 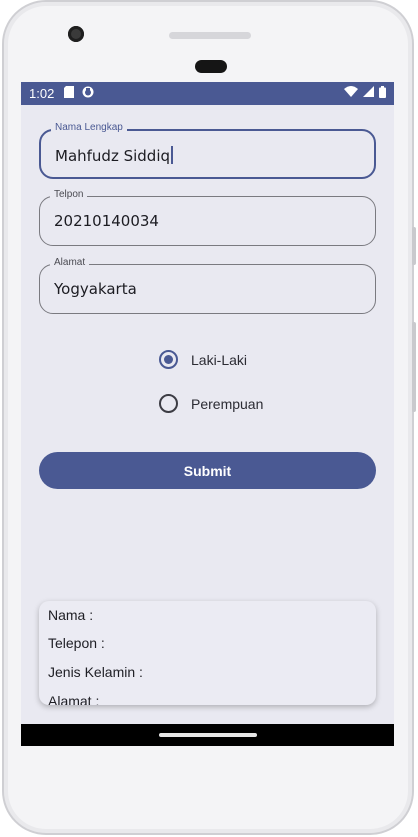 I want to click on alamat-field: Alamat Yogyakarta, so click(x=207, y=285).